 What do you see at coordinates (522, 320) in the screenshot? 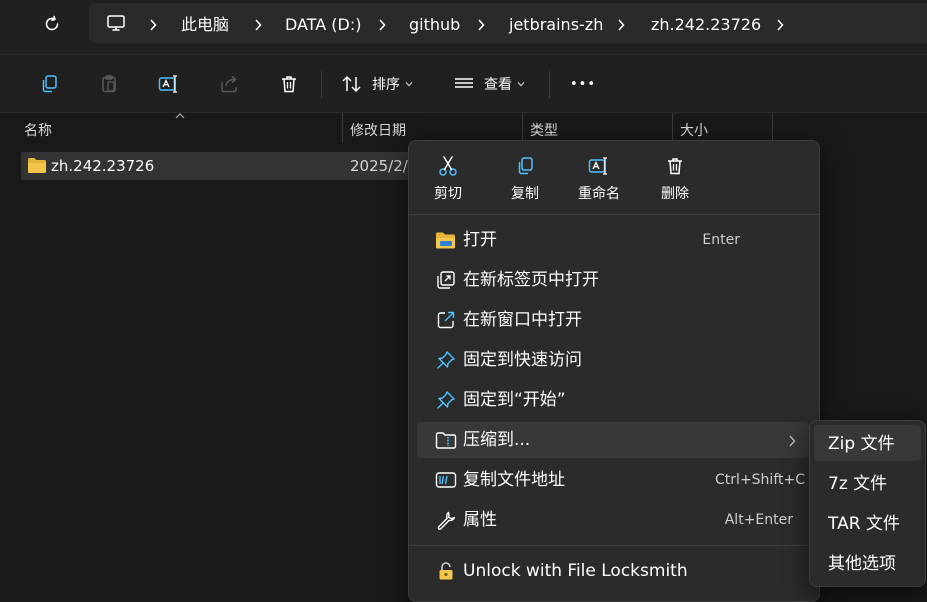
I see `menu-item-label: 在新窗口中打开` at bounding box center [522, 320].